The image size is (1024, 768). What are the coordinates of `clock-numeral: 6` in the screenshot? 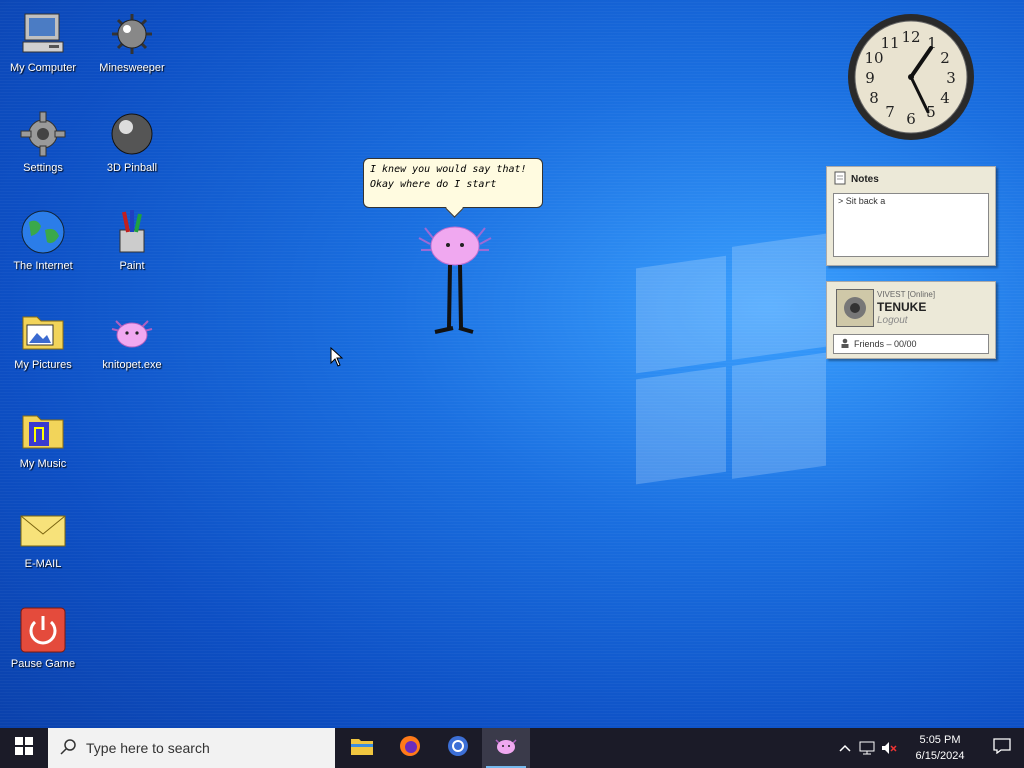 It's located at (911, 119).